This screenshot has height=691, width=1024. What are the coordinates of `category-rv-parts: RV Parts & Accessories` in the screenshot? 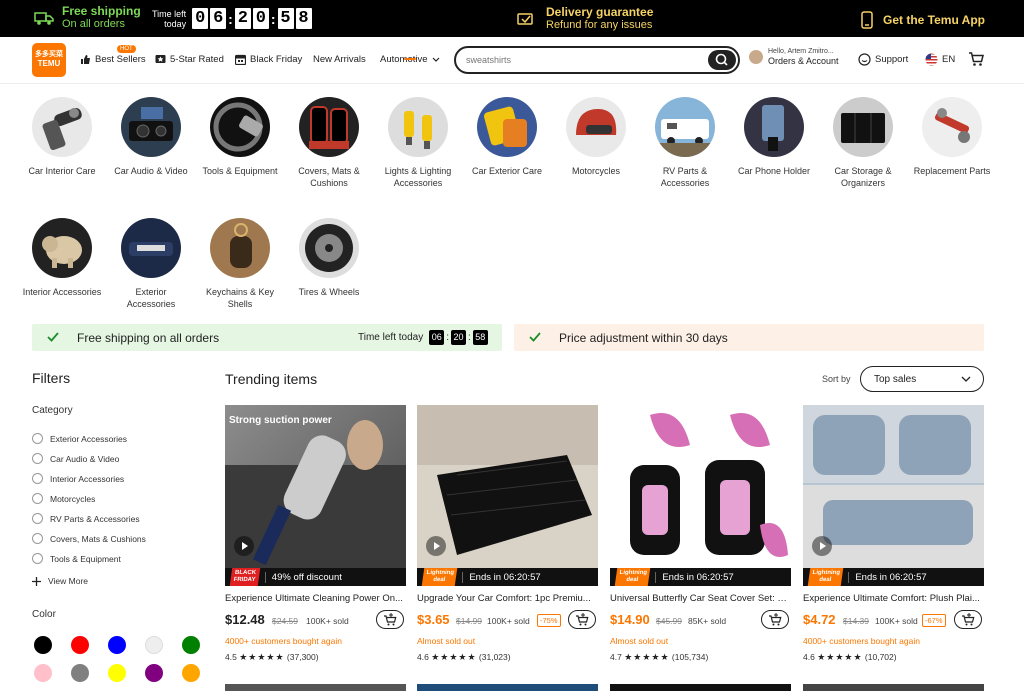 It's located at (685, 143).